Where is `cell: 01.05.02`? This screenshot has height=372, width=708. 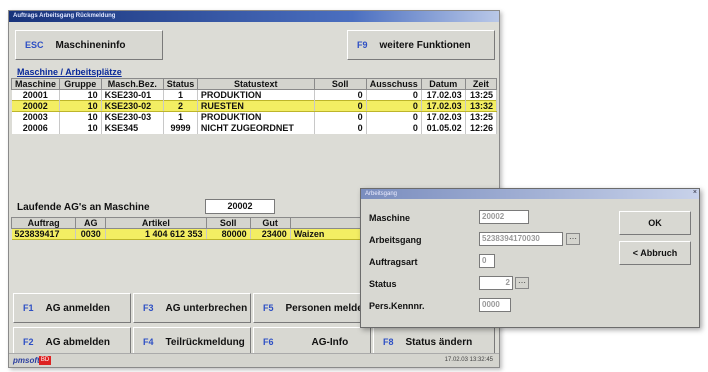
cell: 01.05.02 is located at coordinates (443, 128).